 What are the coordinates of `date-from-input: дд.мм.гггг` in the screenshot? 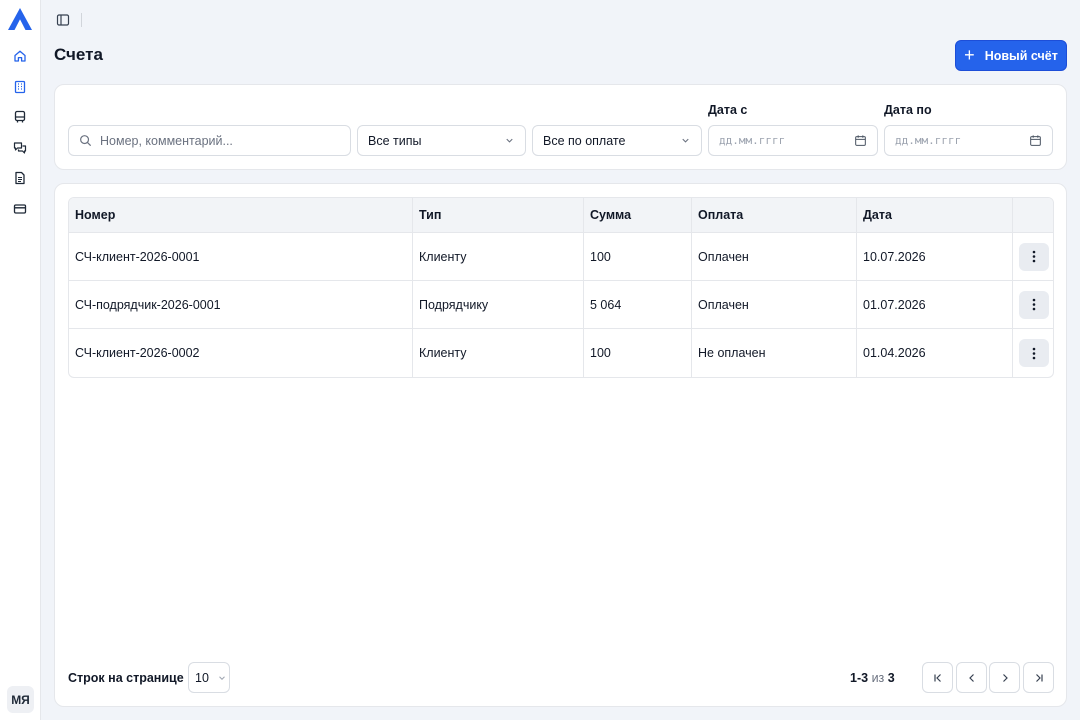 It's located at (793, 140).